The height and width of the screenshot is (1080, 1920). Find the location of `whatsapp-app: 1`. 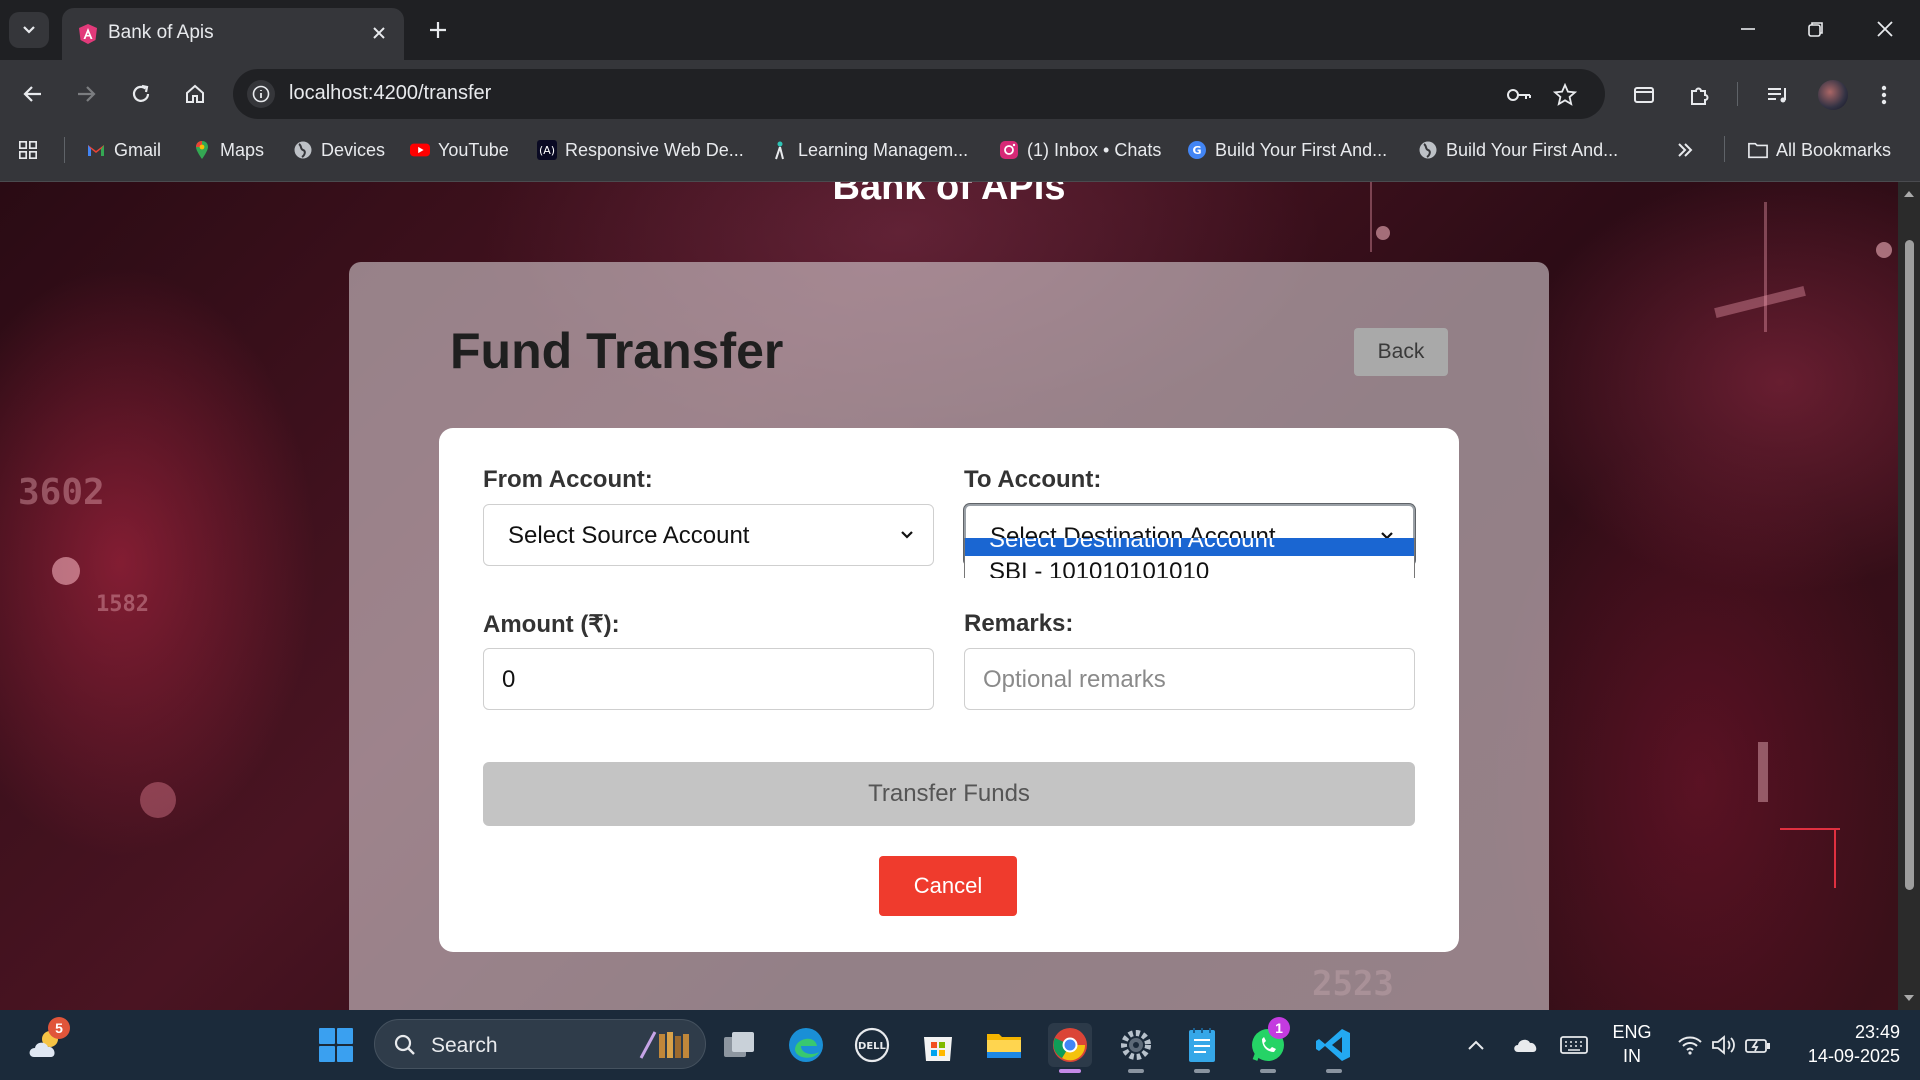

whatsapp-app: 1 is located at coordinates (1268, 1045).